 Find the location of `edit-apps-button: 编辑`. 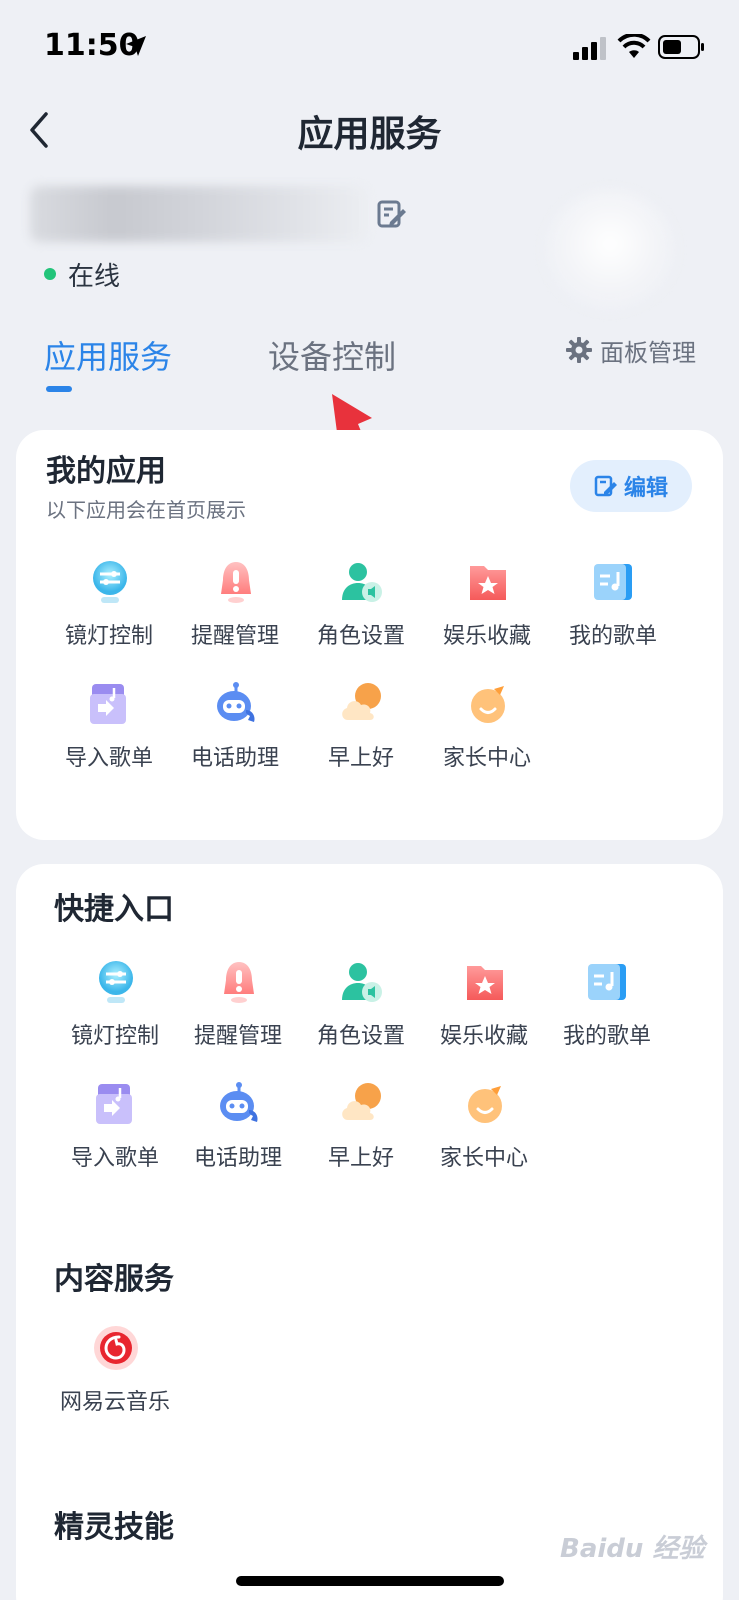

edit-apps-button: 编辑 is located at coordinates (631, 486).